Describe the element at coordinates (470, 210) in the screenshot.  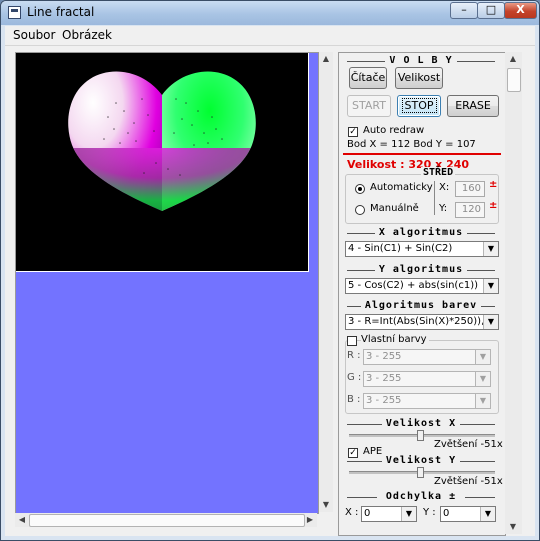
I see `stred-y-input: 120` at that location.